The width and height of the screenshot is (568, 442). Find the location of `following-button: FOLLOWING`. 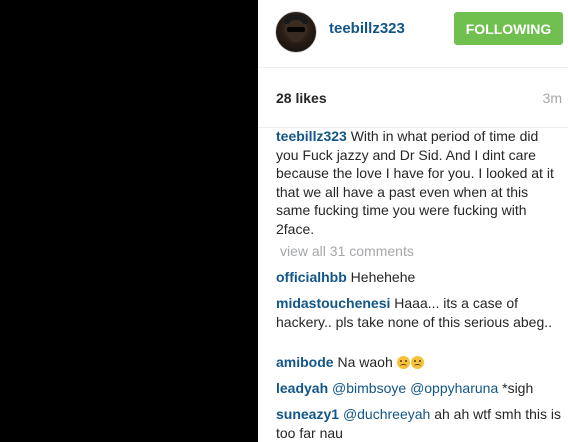

following-button: FOLLOWING is located at coordinates (508, 28).